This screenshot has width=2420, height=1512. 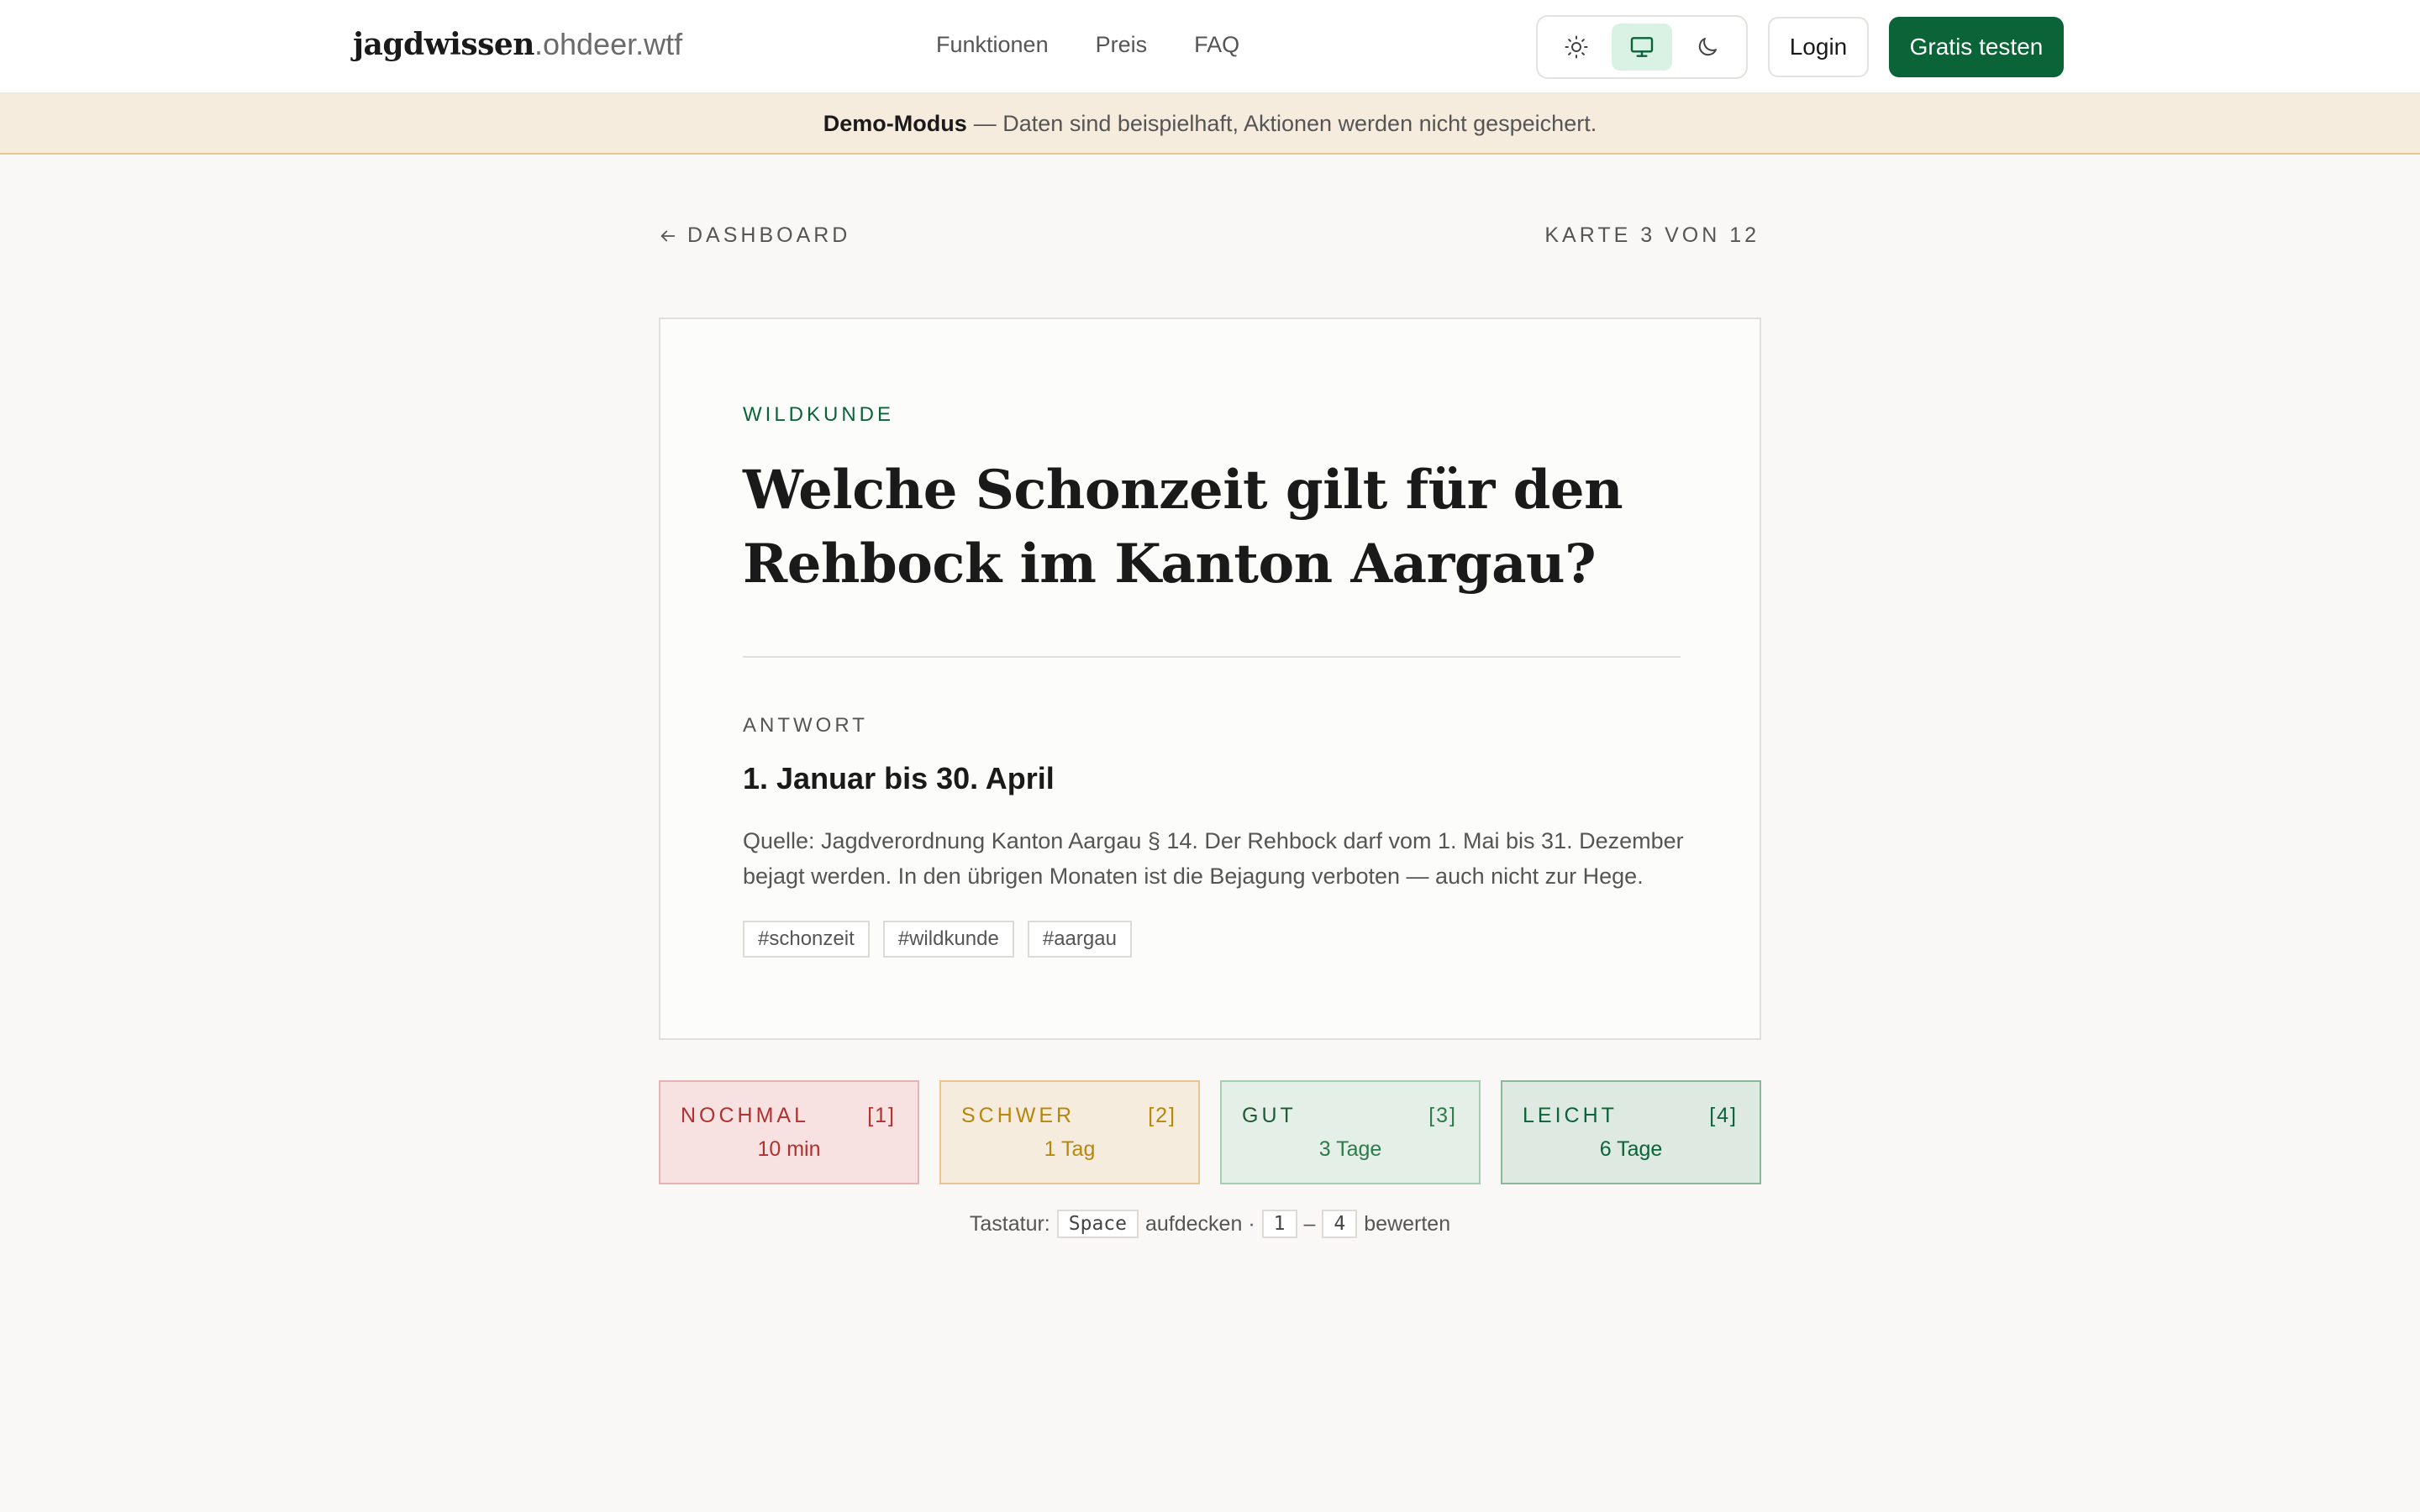 I want to click on rate-shortcut: [2], so click(x=1162, y=1115).